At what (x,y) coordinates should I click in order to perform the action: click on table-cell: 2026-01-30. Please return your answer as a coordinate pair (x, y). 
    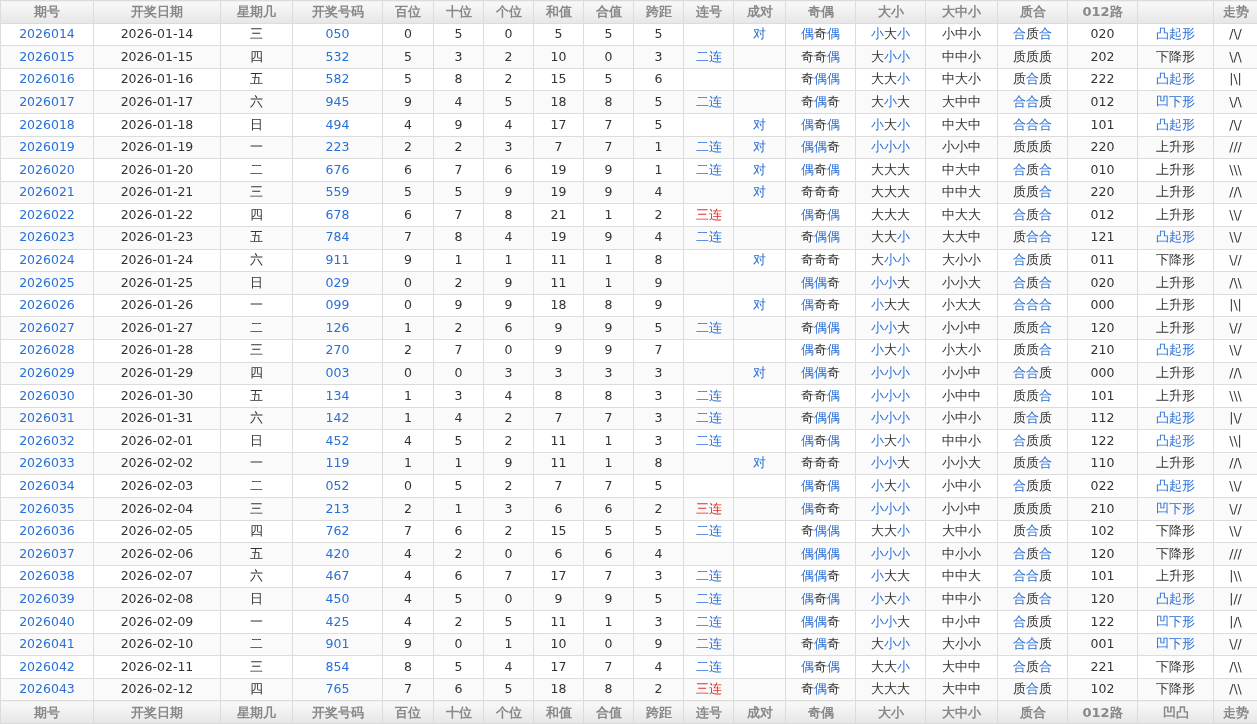
    Looking at the image, I should click on (157, 396).